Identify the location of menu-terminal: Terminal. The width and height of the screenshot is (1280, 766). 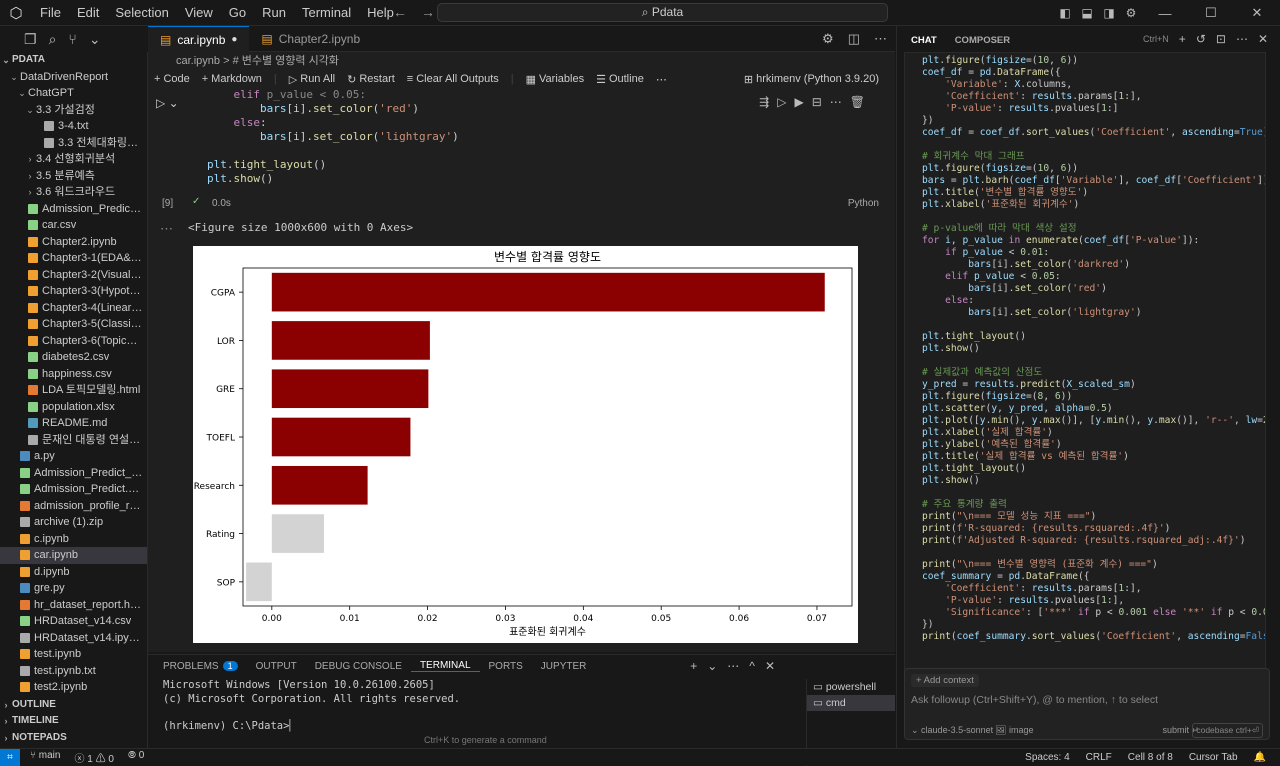
(326, 13).